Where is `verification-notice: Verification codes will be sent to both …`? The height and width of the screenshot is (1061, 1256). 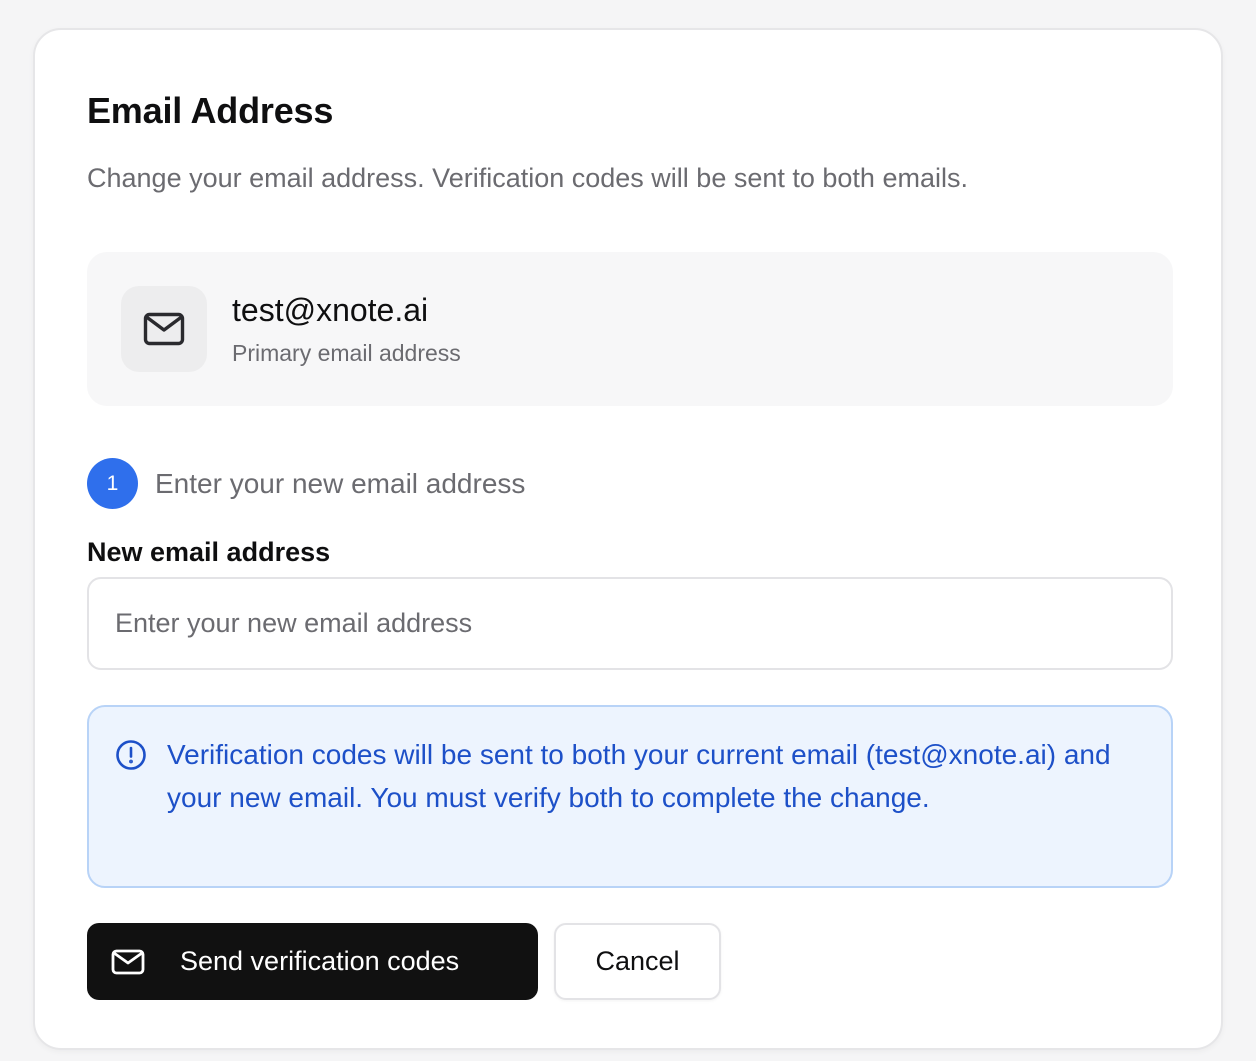 verification-notice: Verification codes will be sent to both … is located at coordinates (630, 796).